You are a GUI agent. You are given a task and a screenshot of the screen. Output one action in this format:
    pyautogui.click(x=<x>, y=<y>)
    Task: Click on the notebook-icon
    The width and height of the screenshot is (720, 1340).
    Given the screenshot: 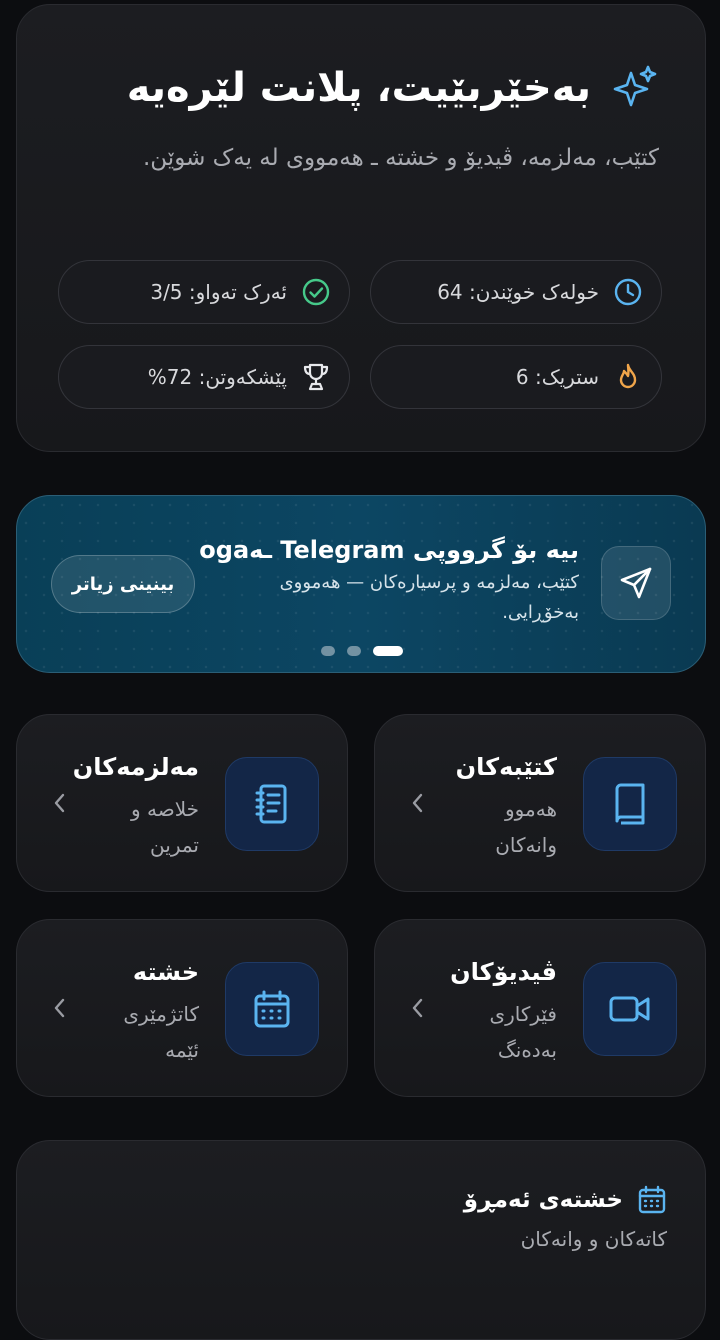 What is the action you would take?
    pyautogui.click(x=272, y=804)
    